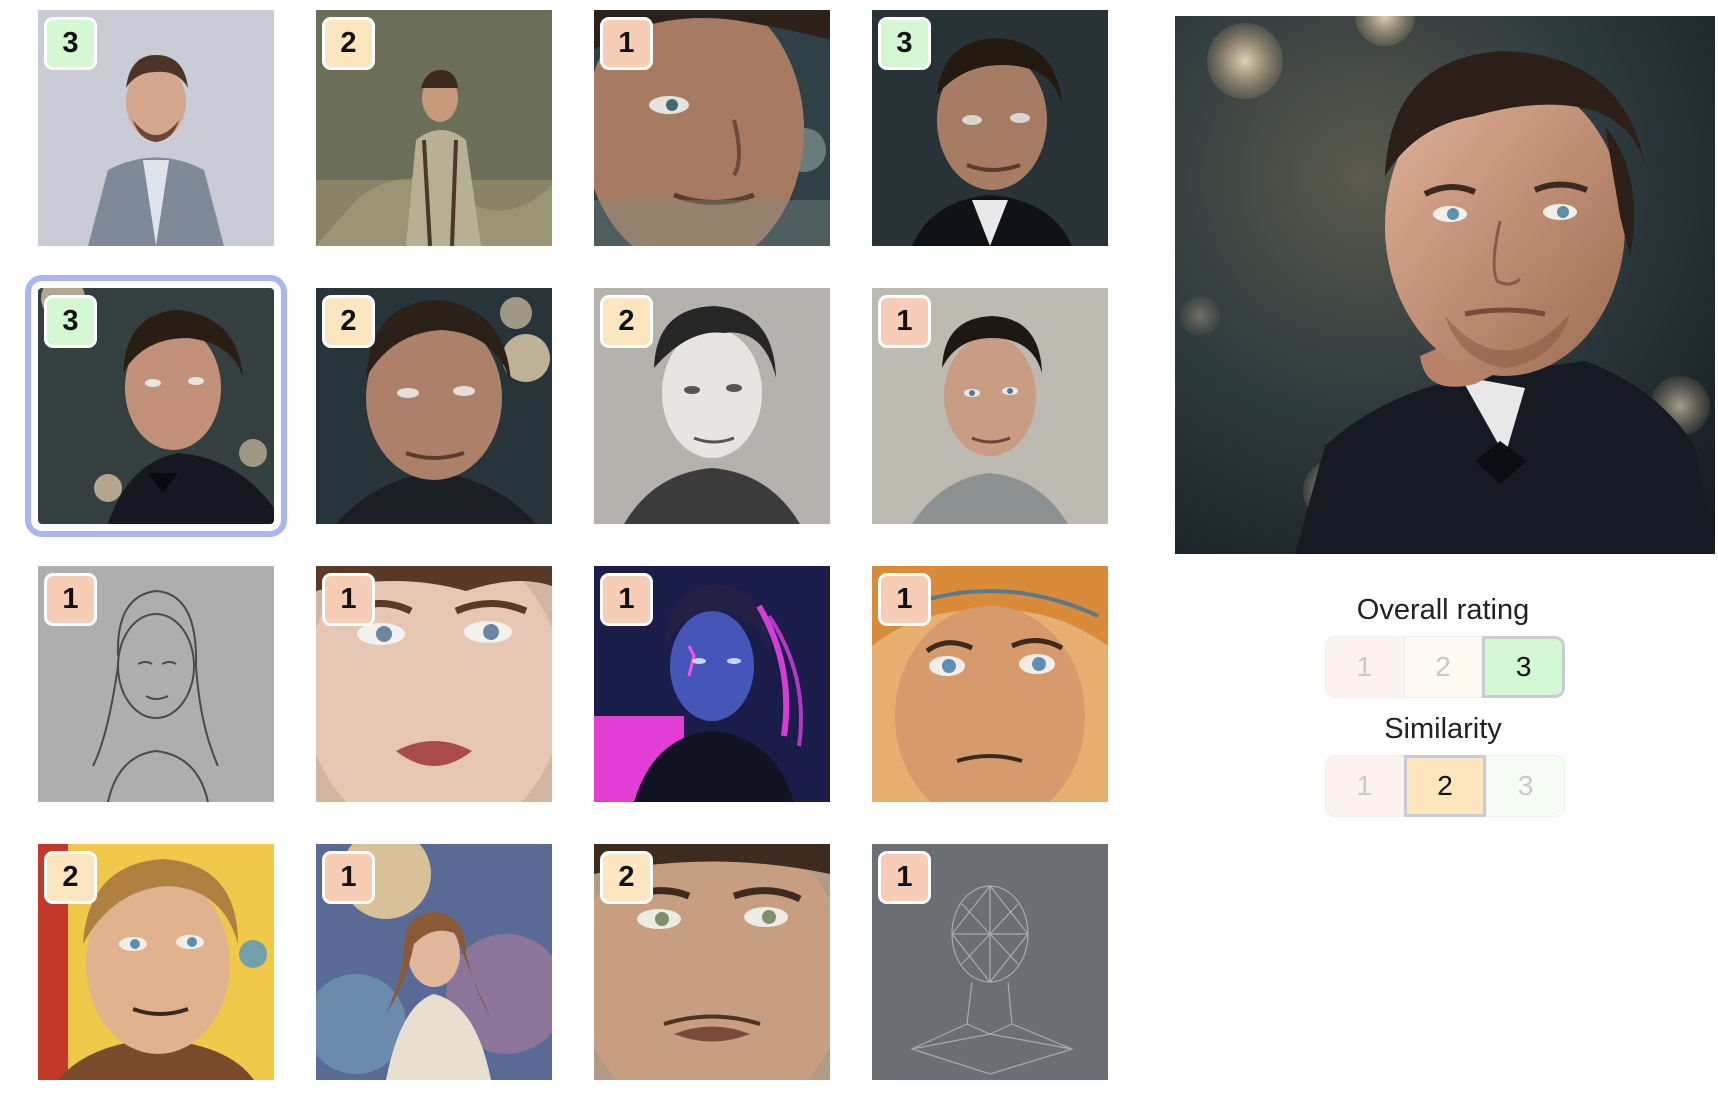 The height and width of the screenshot is (1104, 1718). Describe the element at coordinates (1443, 667) in the screenshot. I see `overall-rating-option-2: 2` at that location.